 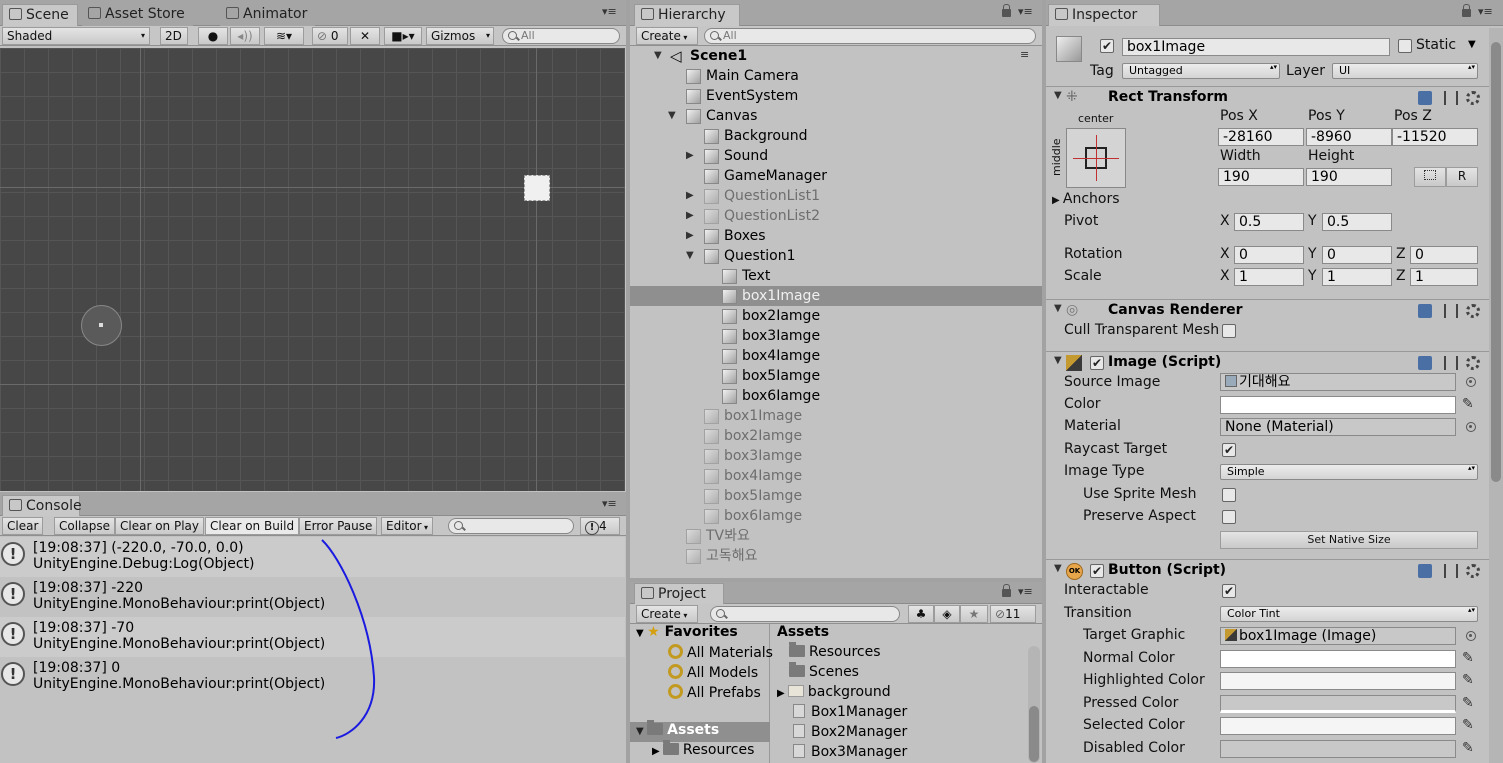 I want to click on static-checkbox, so click(x=1405, y=46).